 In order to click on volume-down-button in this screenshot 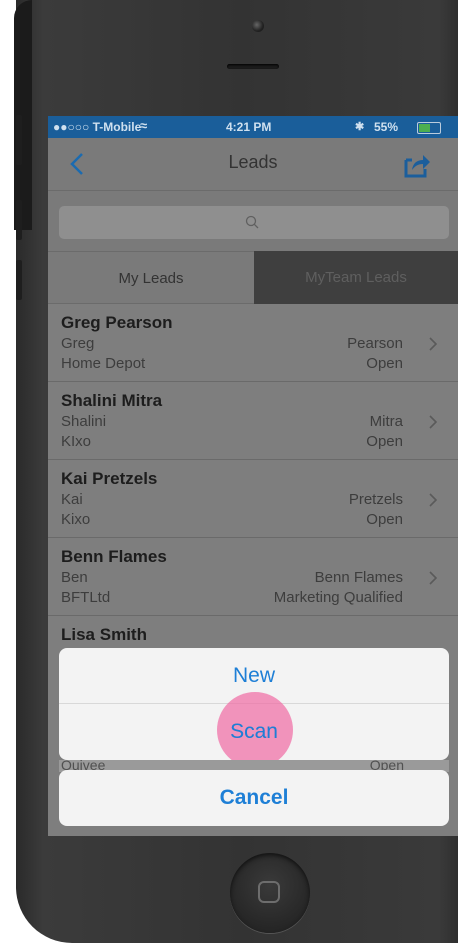, I will do `click(19, 280)`.